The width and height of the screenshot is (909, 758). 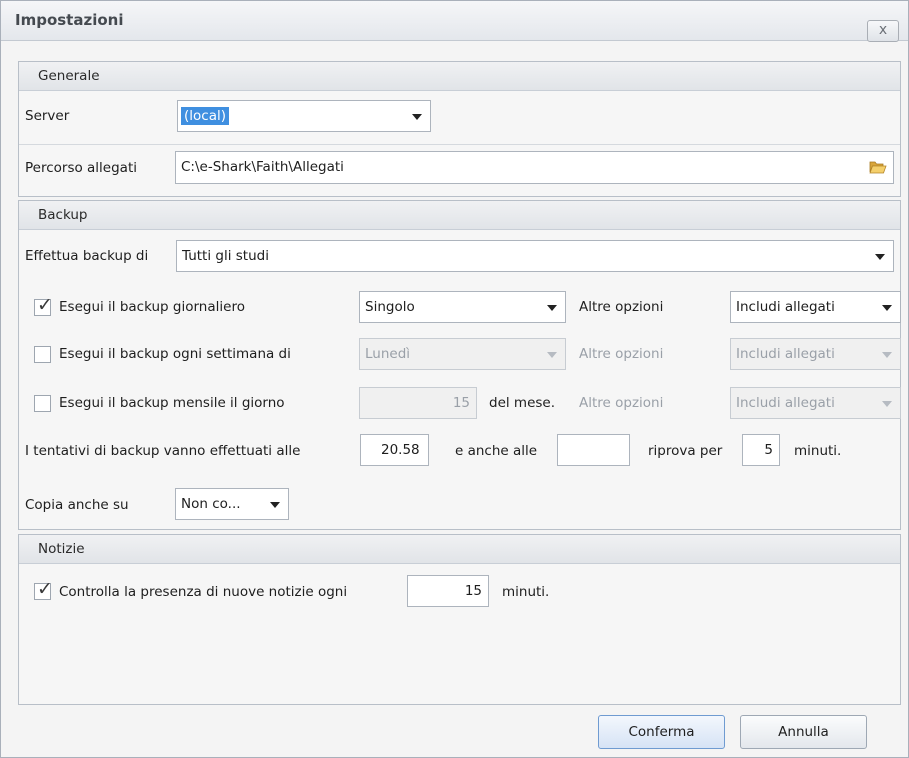 I want to click on anche-label: e anche alle, so click(x=496, y=451).